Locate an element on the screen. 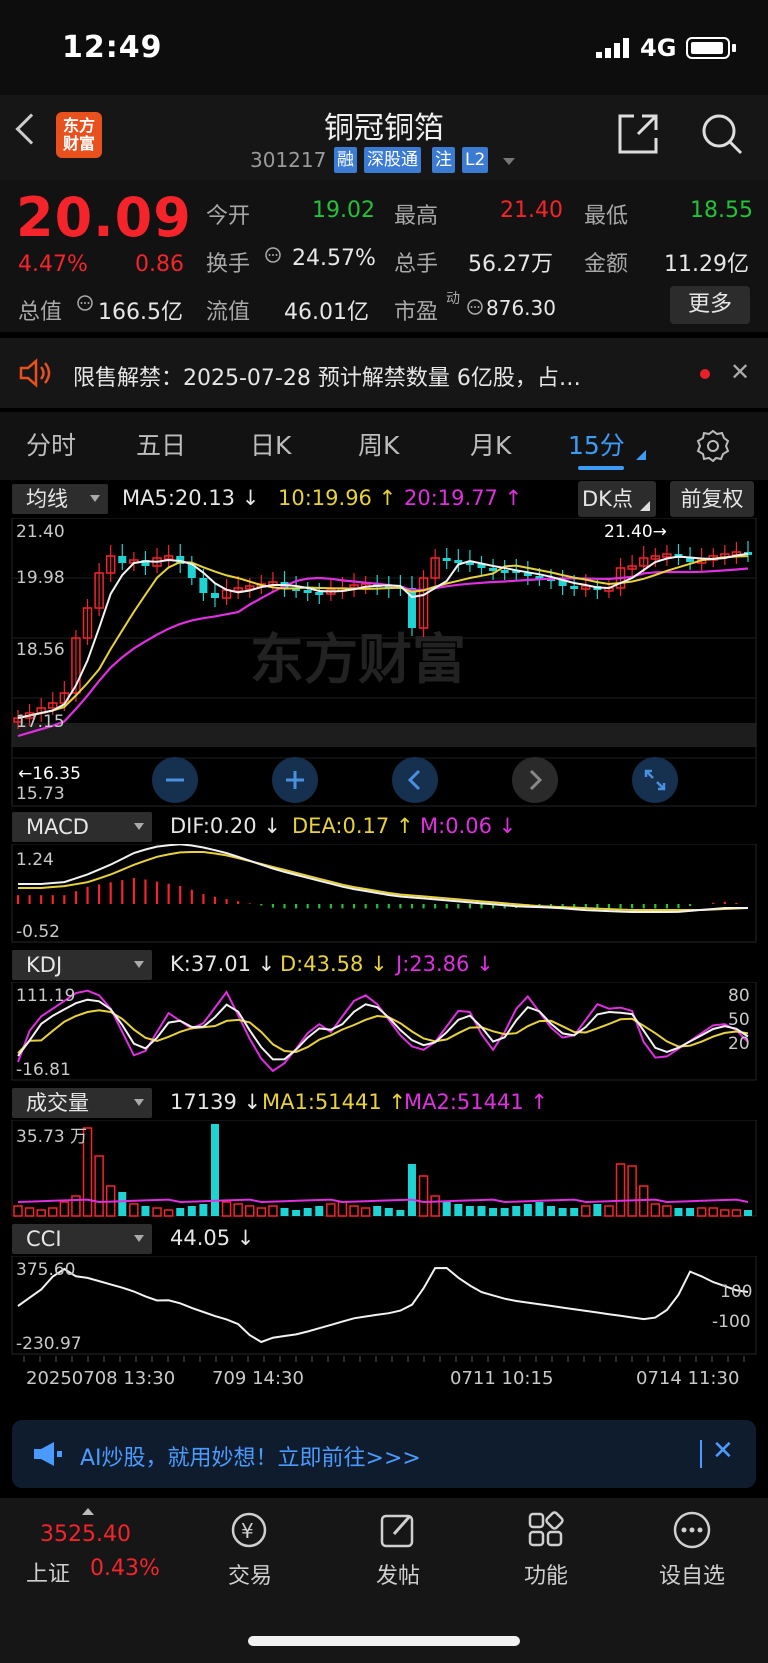  active-tab-indicator is located at coordinates (601, 468).